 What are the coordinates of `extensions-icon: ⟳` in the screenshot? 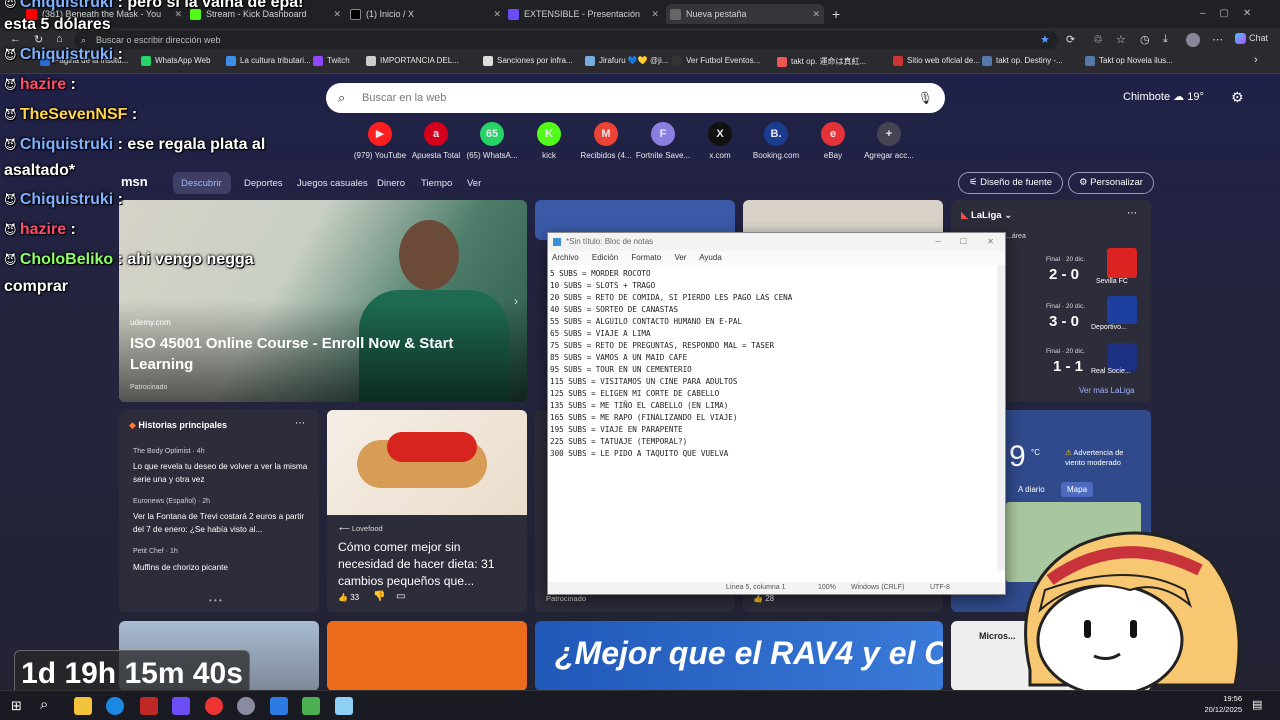 It's located at (1070, 39).